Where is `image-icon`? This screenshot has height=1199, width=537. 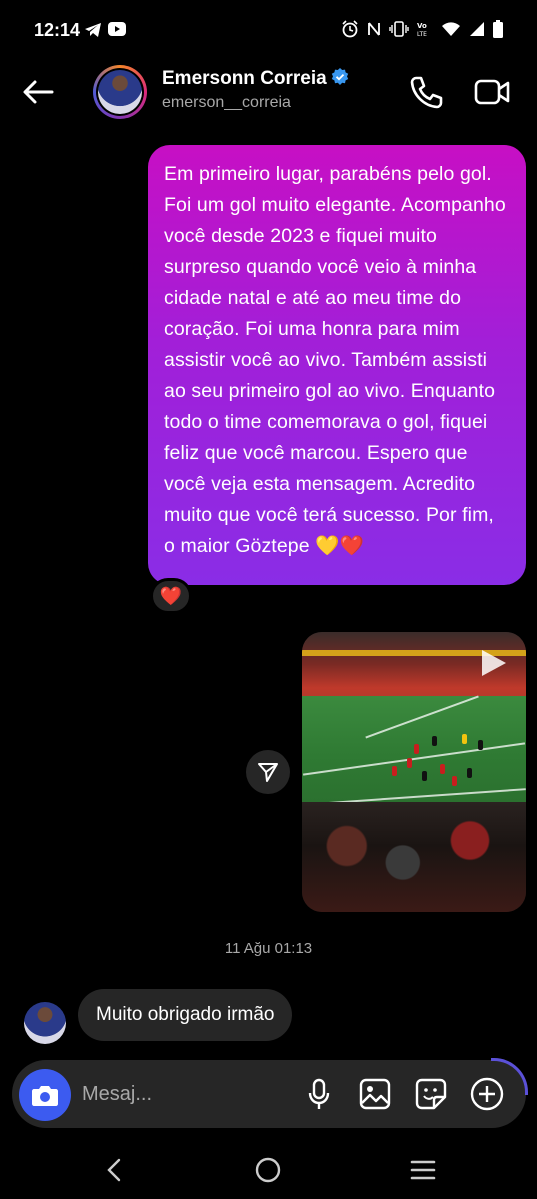
image-icon is located at coordinates (375, 1094).